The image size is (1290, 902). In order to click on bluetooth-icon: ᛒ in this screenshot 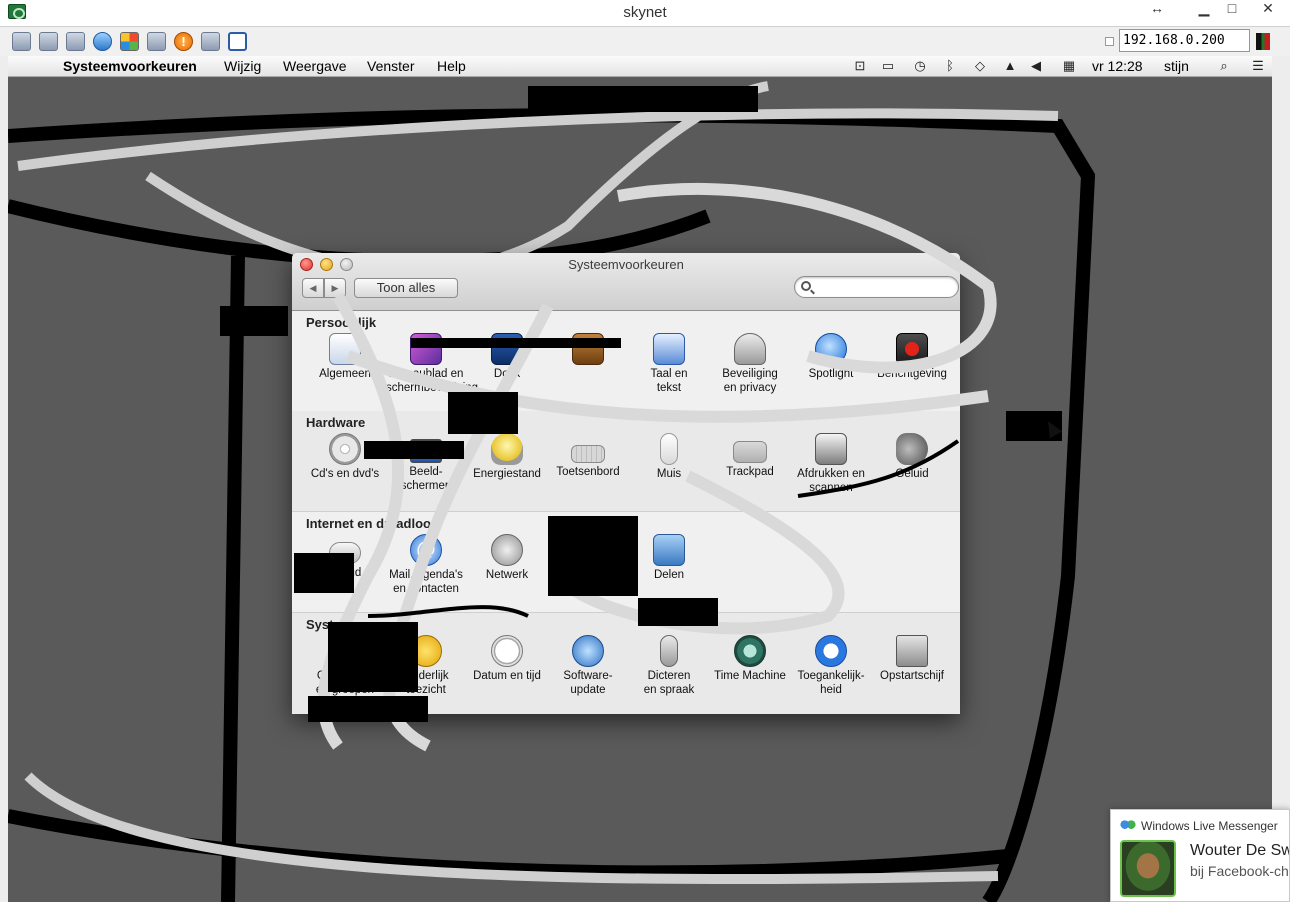, I will do `click(588, 550)`.